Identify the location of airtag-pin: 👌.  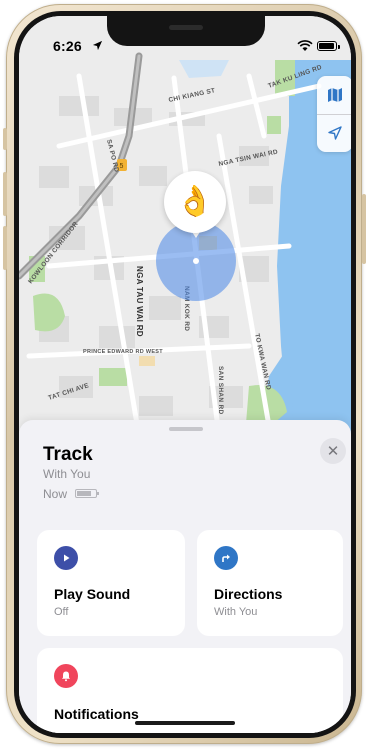
(195, 202).